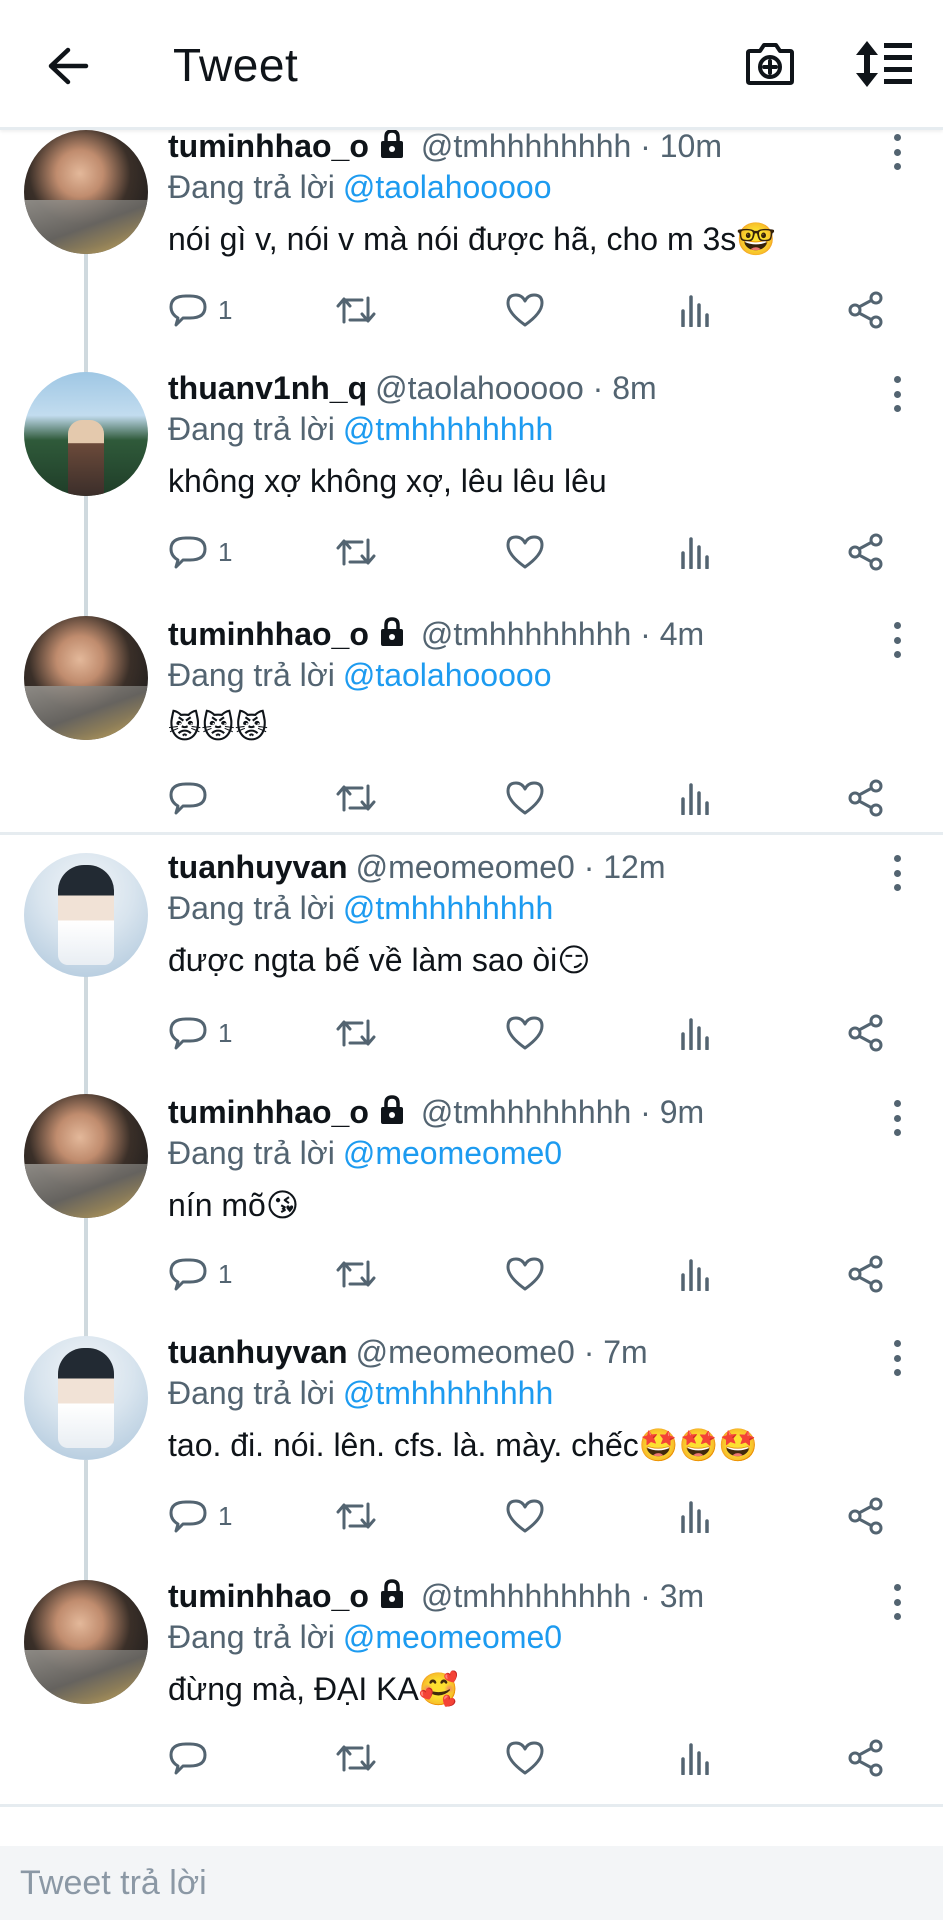 The image size is (943, 1920). I want to click on sort-list-icon, so click(884, 64).